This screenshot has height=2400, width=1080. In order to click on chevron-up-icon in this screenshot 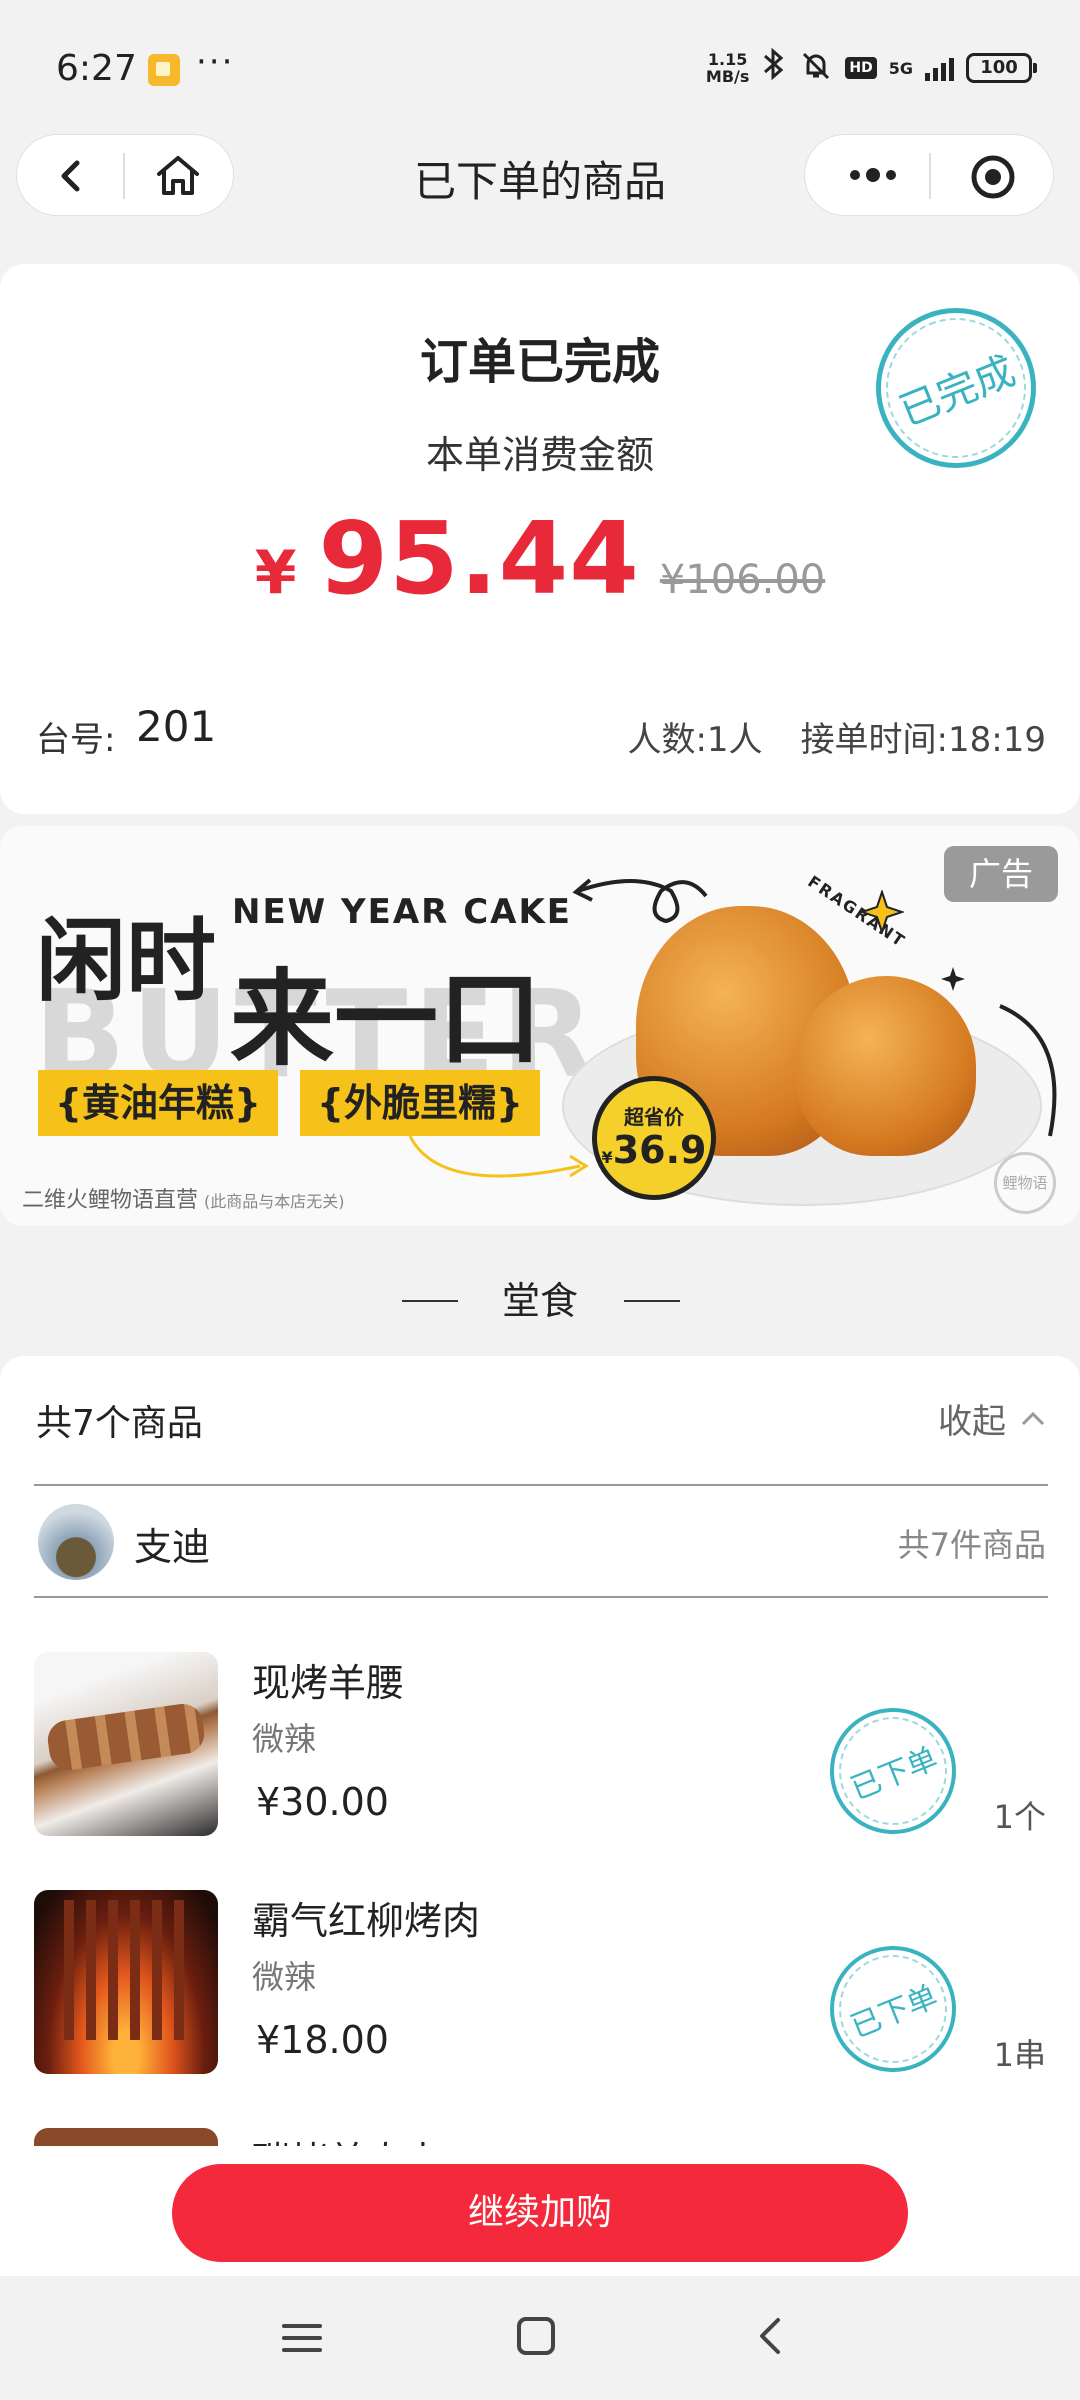, I will do `click(1033, 1418)`.